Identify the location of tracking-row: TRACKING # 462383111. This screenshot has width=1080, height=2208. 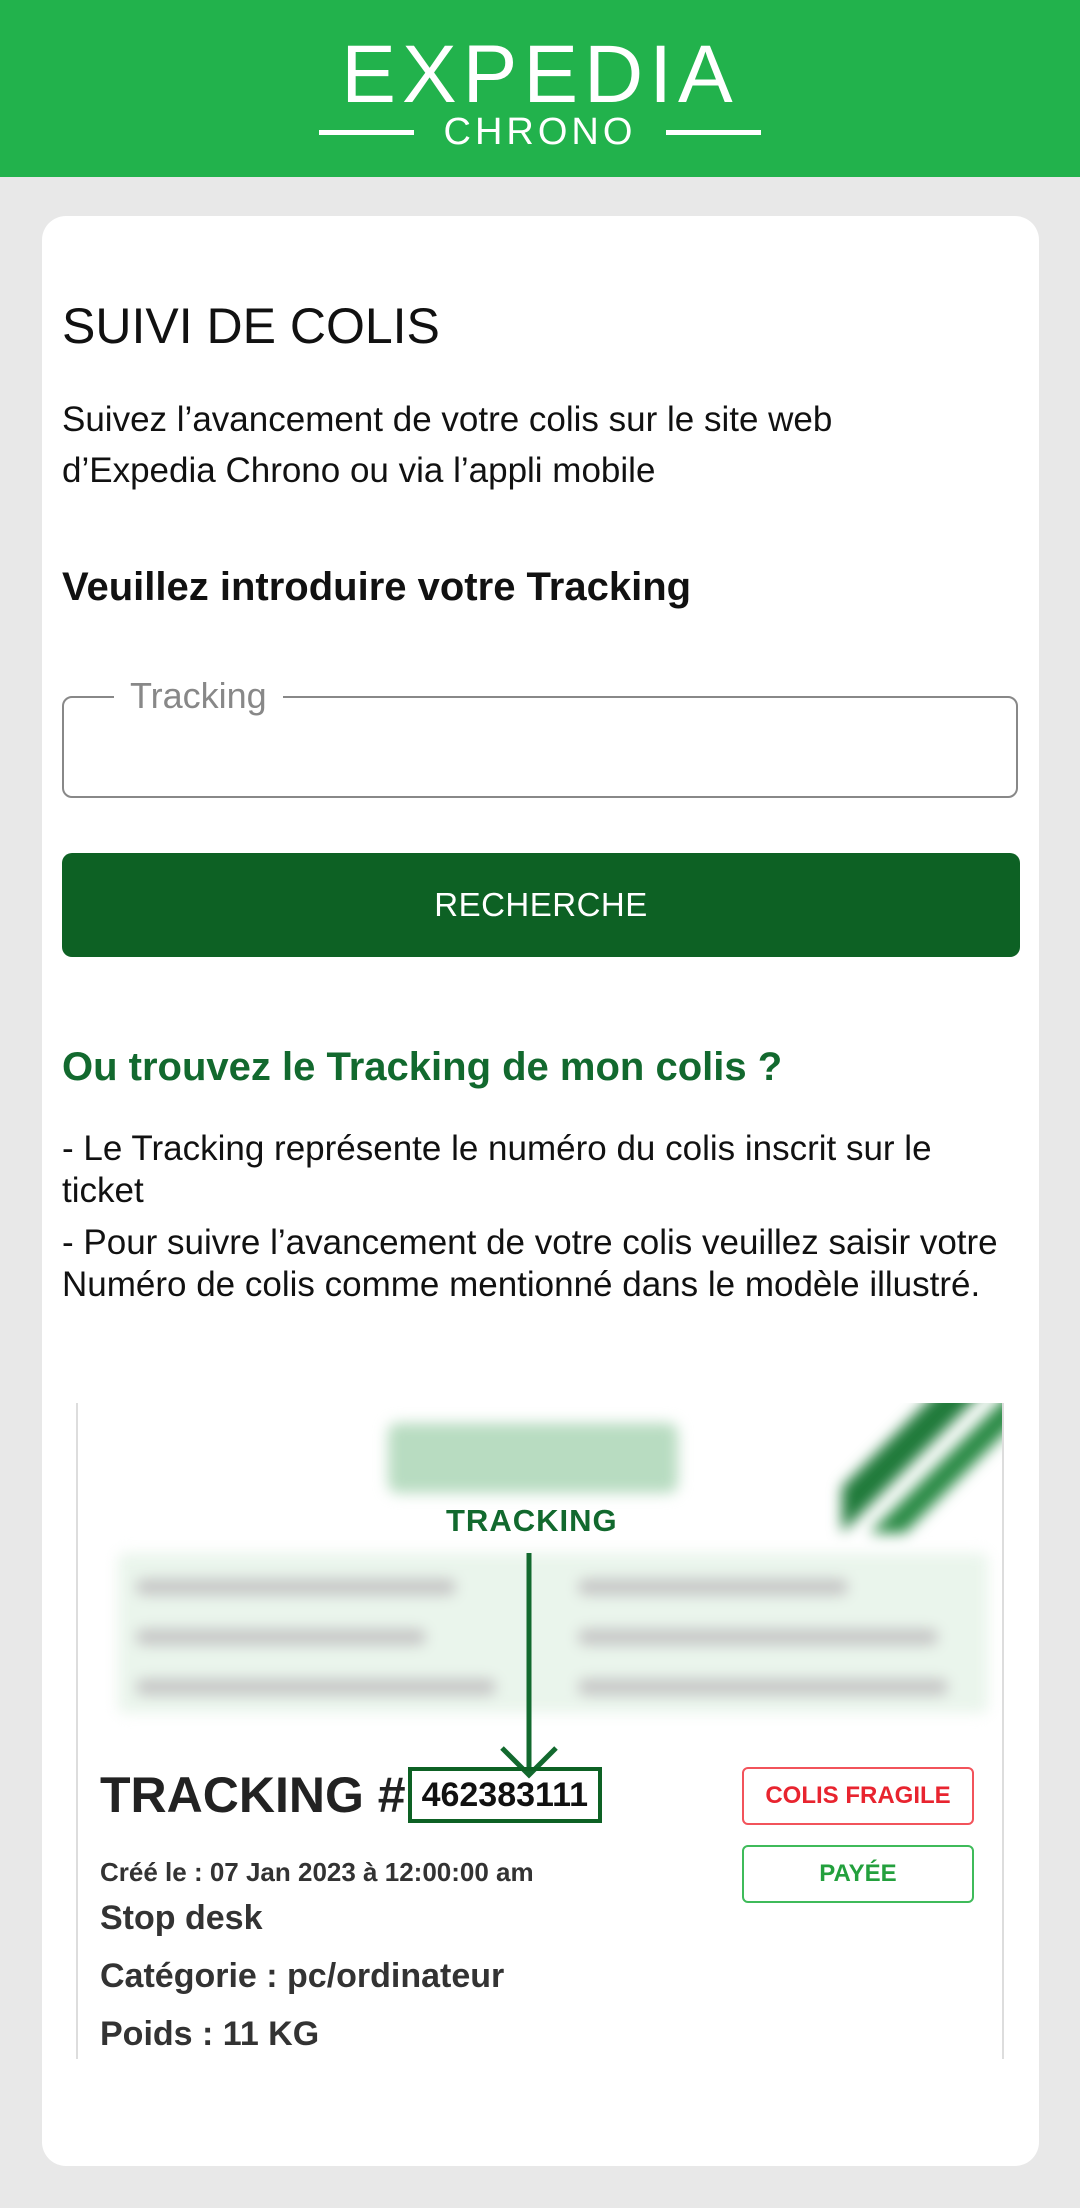
(351, 1795).